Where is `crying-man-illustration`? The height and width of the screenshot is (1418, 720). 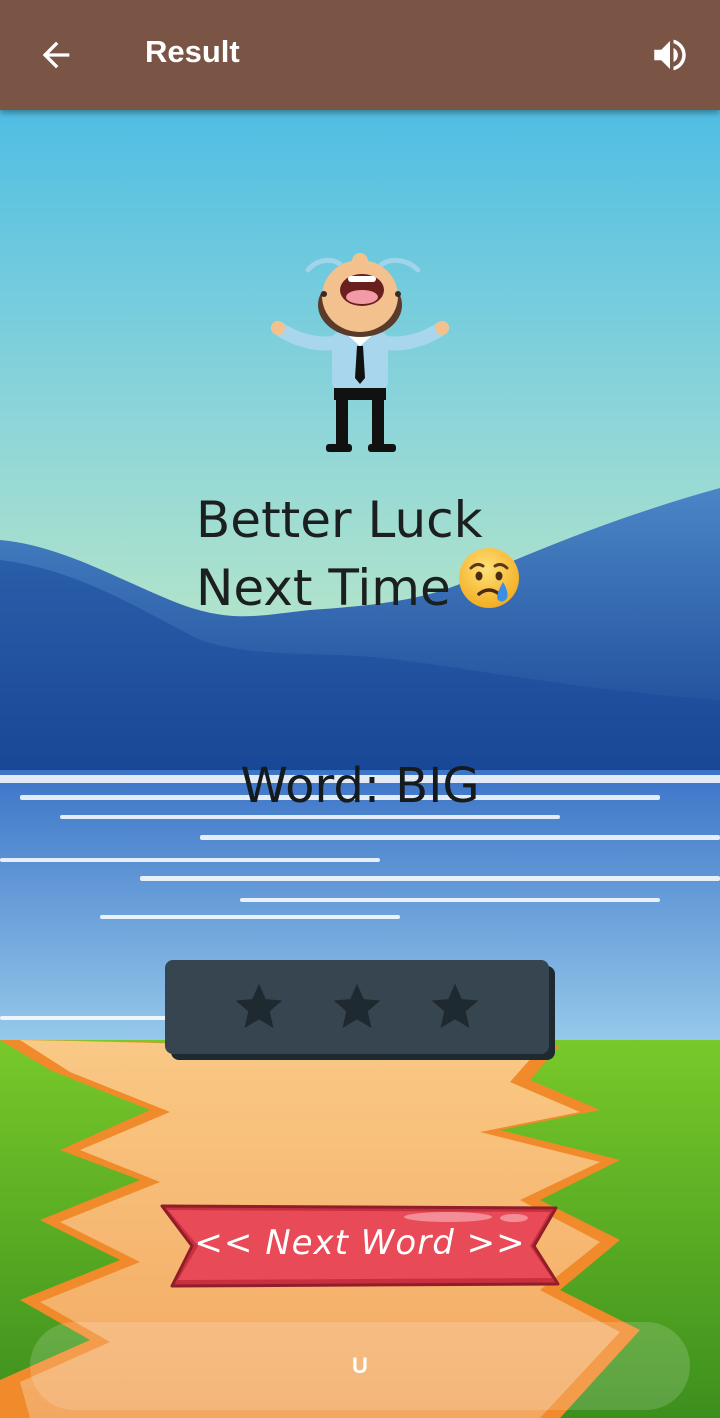
crying-man-illustration is located at coordinates (360, 352).